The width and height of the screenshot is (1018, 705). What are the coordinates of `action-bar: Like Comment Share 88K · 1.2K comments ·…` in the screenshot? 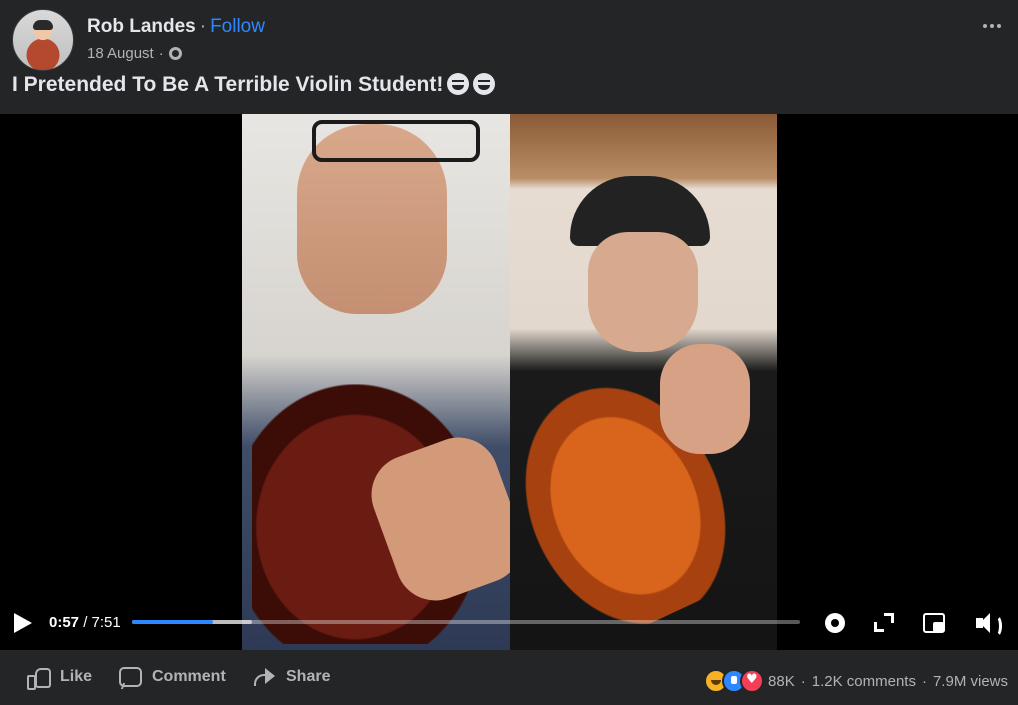 It's located at (509, 677).